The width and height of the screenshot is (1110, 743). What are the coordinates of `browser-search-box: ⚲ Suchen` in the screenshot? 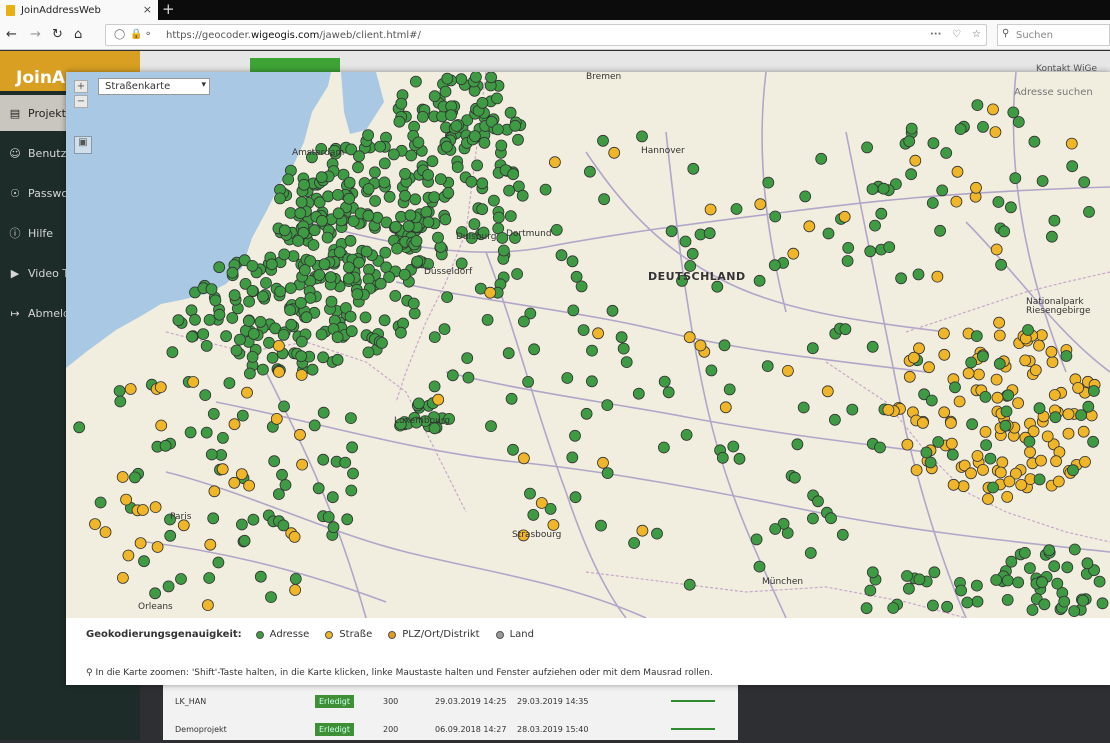 It's located at (1053, 35).